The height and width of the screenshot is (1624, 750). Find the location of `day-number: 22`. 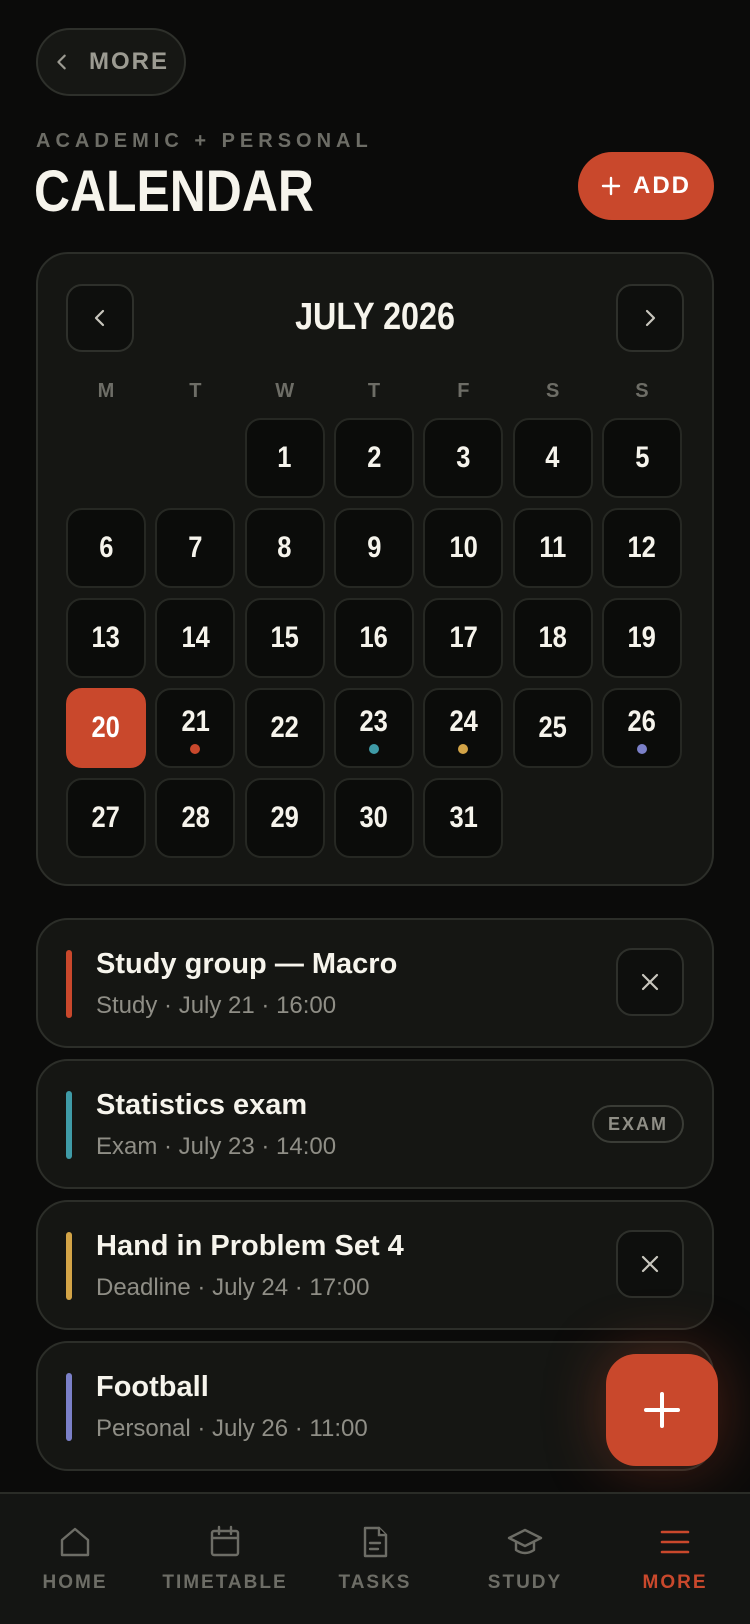

day-number: 22 is located at coordinates (284, 727).